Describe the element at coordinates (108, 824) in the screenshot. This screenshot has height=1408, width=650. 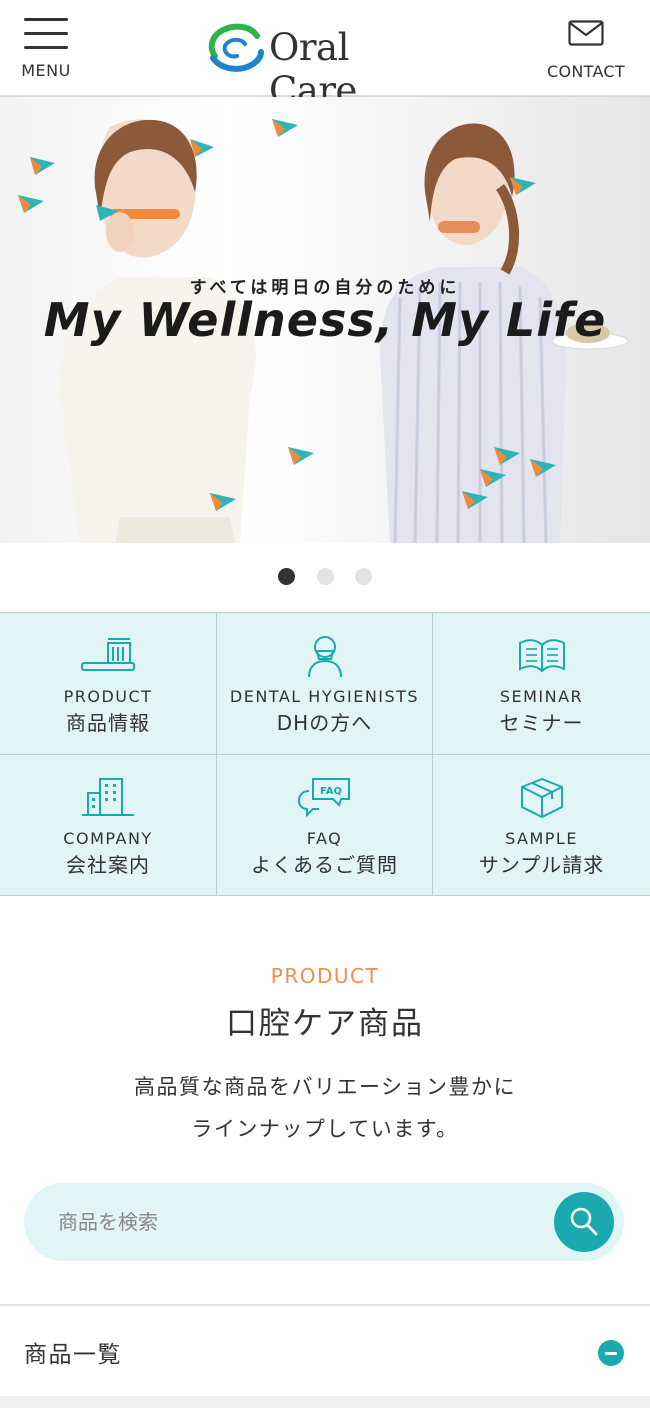
I see `nav-company: COMPANY 会社案内` at that location.